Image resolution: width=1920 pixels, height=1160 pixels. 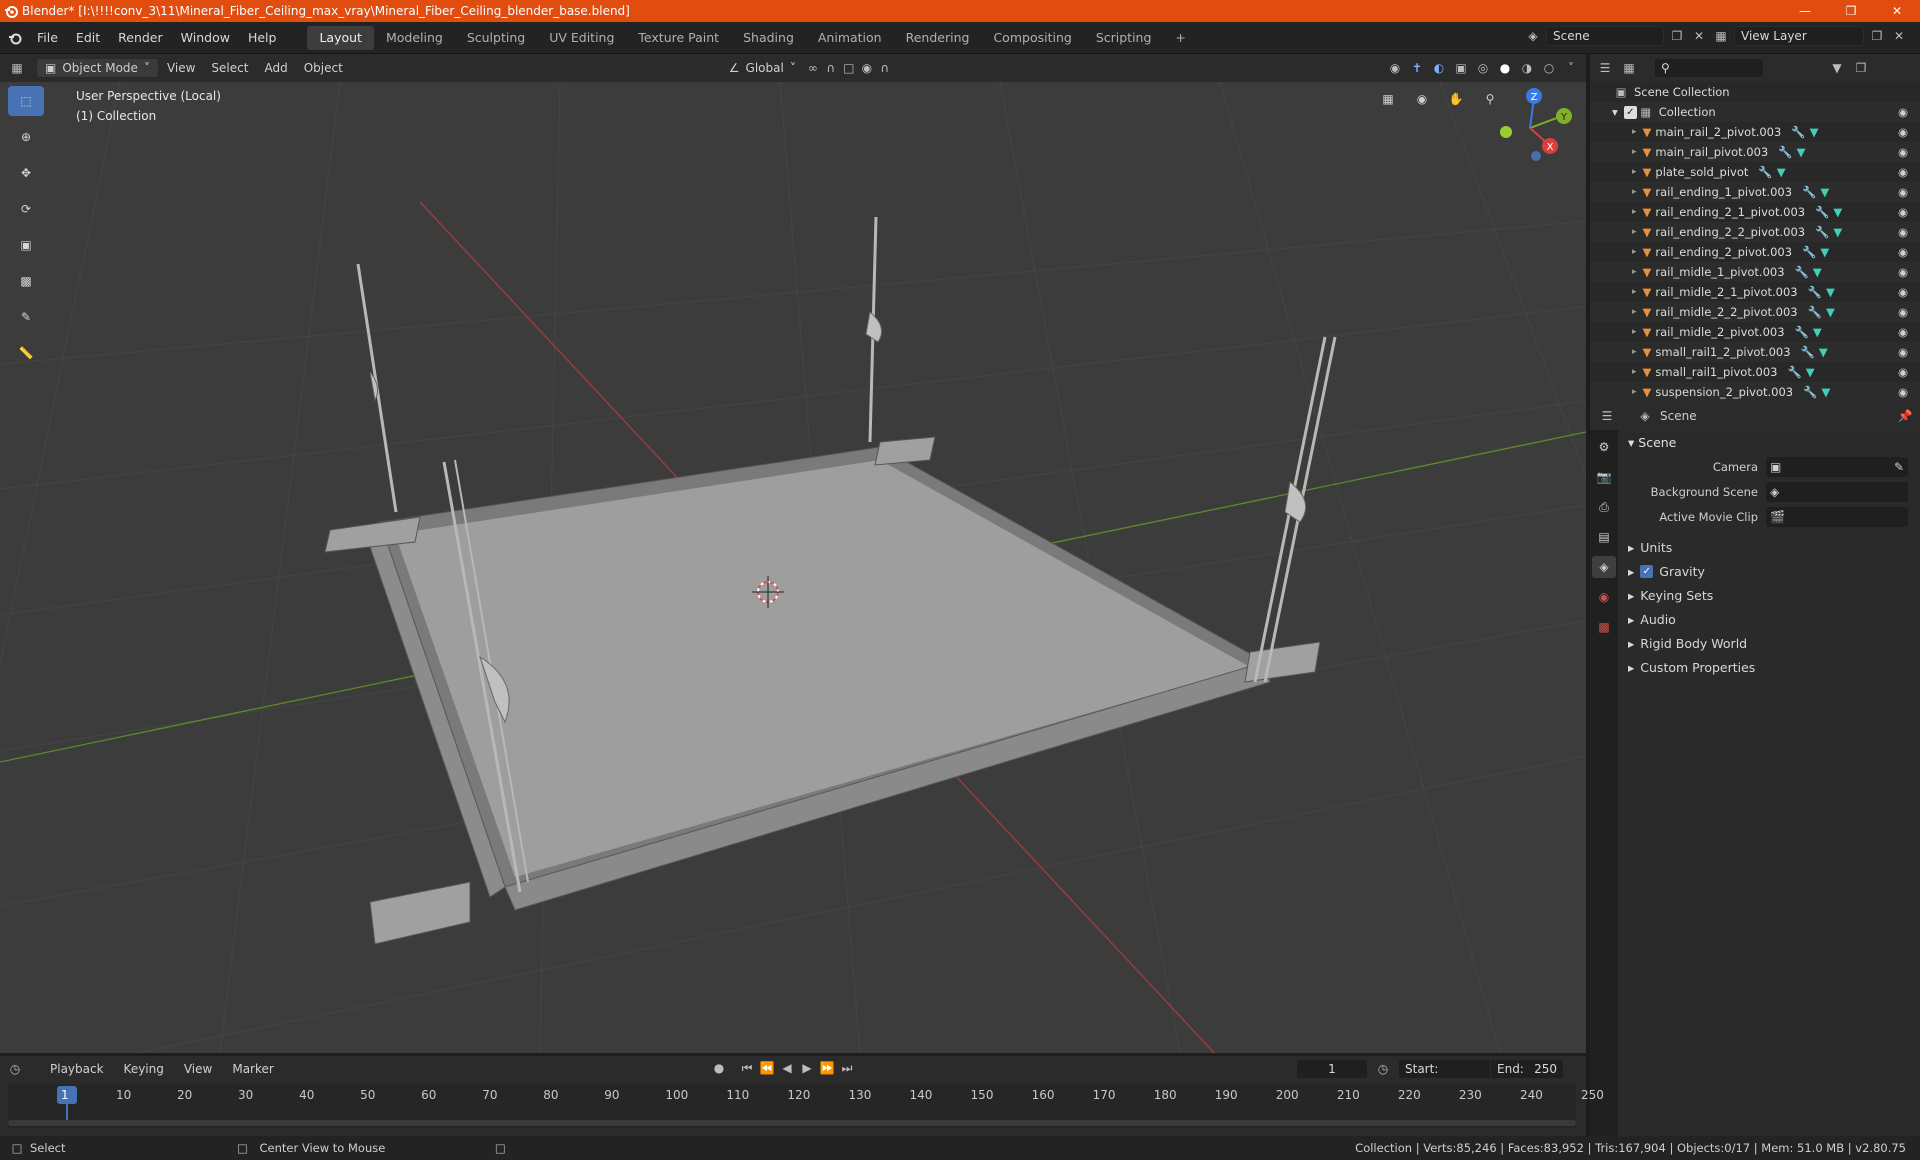 I want to click on collection-checkbox: ✓, so click(x=1630, y=112).